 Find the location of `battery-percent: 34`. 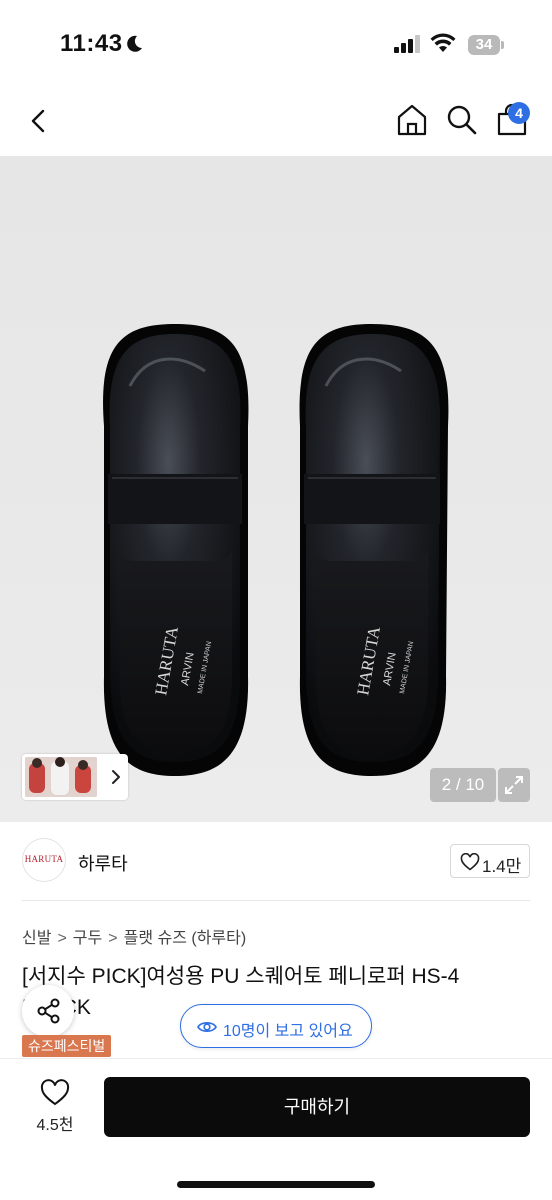

battery-percent: 34 is located at coordinates (484, 44).